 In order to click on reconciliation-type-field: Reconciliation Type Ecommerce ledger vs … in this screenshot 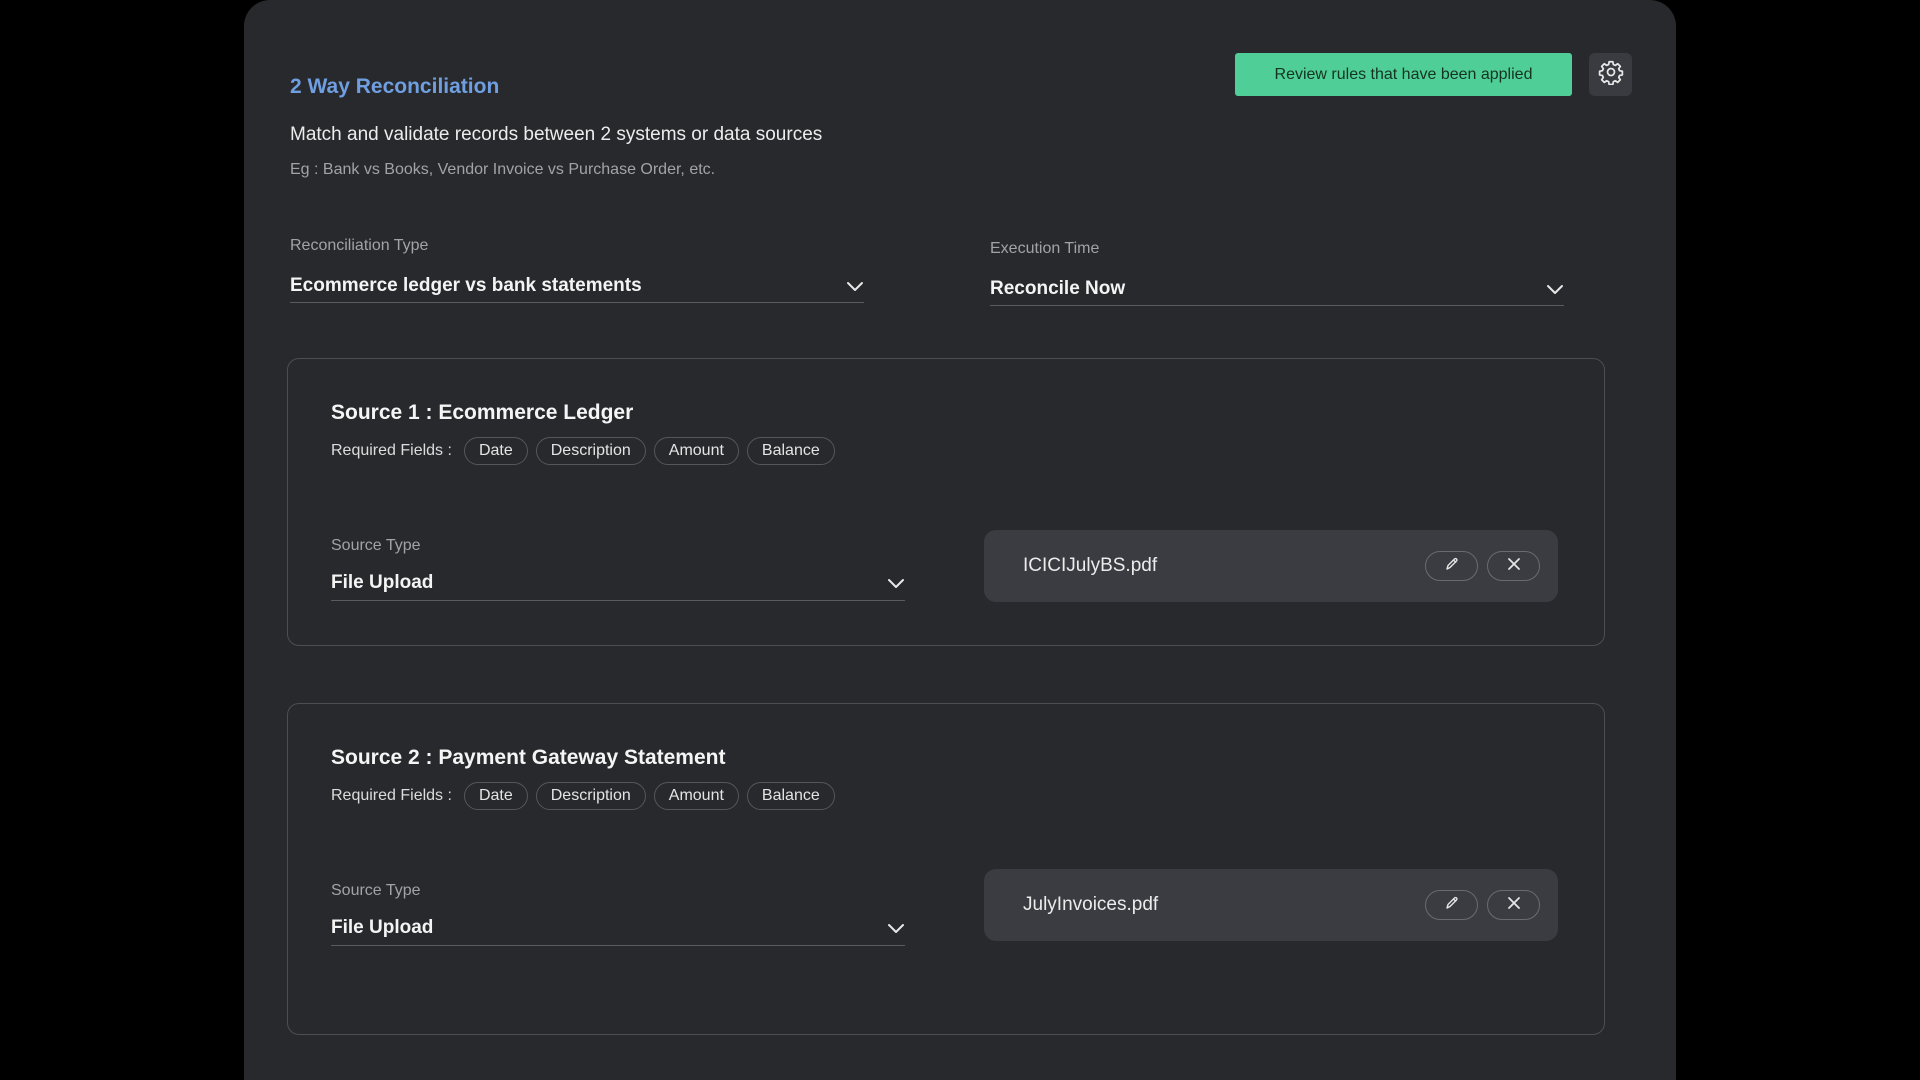, I will do `click(577, 270)`.